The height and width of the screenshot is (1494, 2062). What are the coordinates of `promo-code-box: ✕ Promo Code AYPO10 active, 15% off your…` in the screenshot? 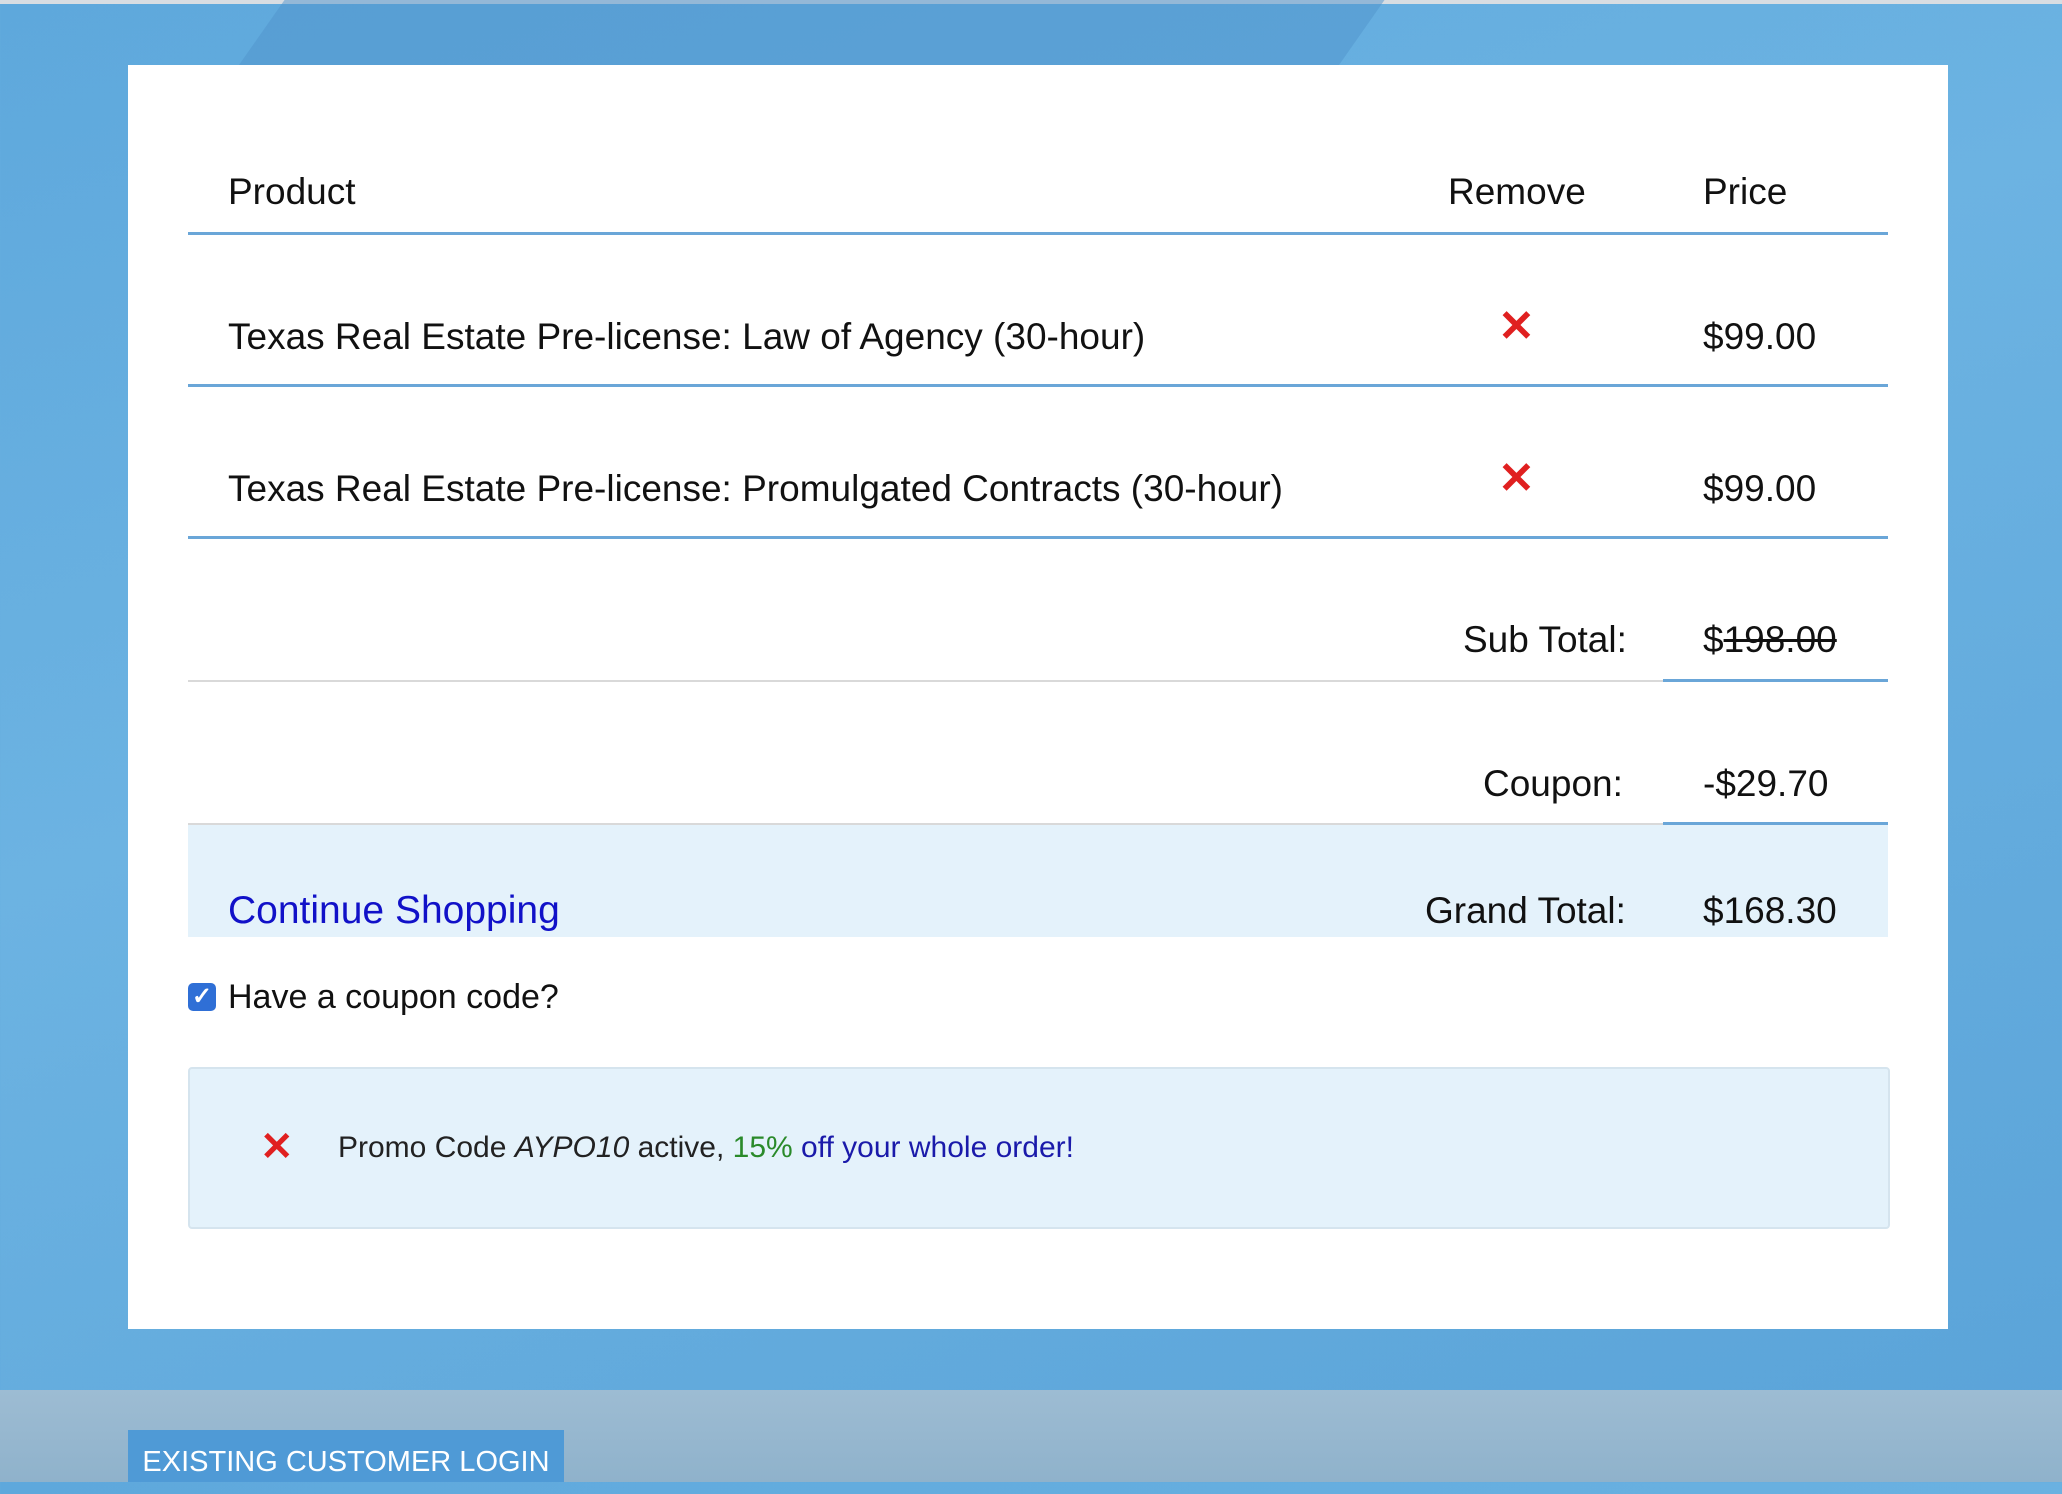 It's located at (1039, 1148).